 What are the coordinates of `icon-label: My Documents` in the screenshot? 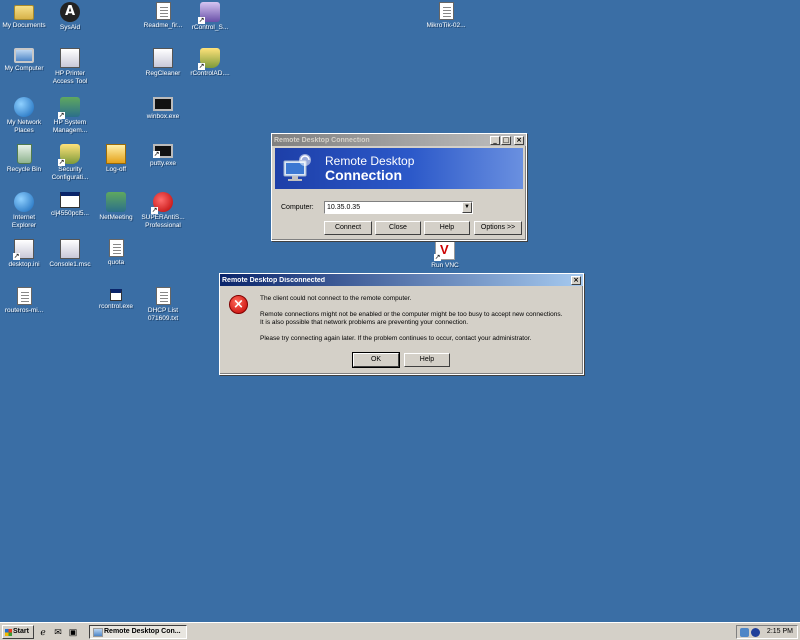 It's located at (24, 25).